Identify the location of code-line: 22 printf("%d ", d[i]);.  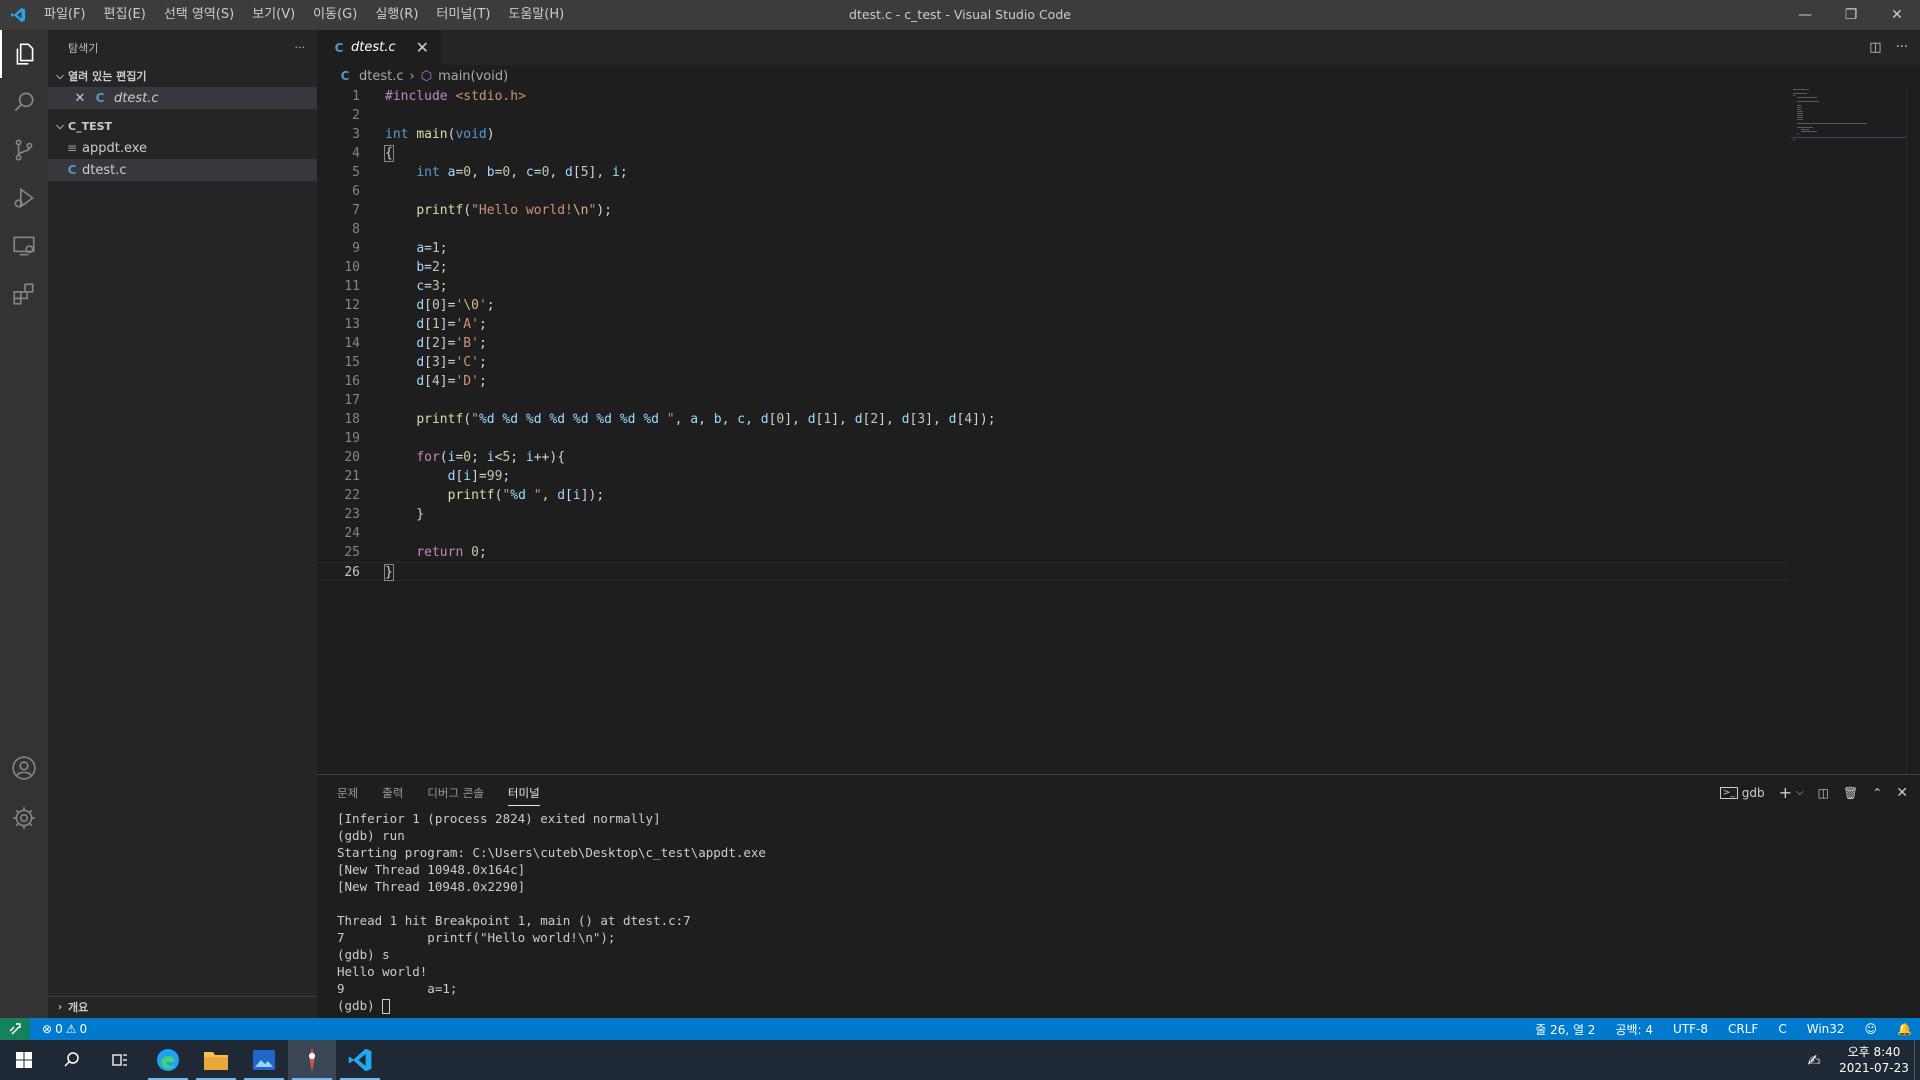
(474, 495).